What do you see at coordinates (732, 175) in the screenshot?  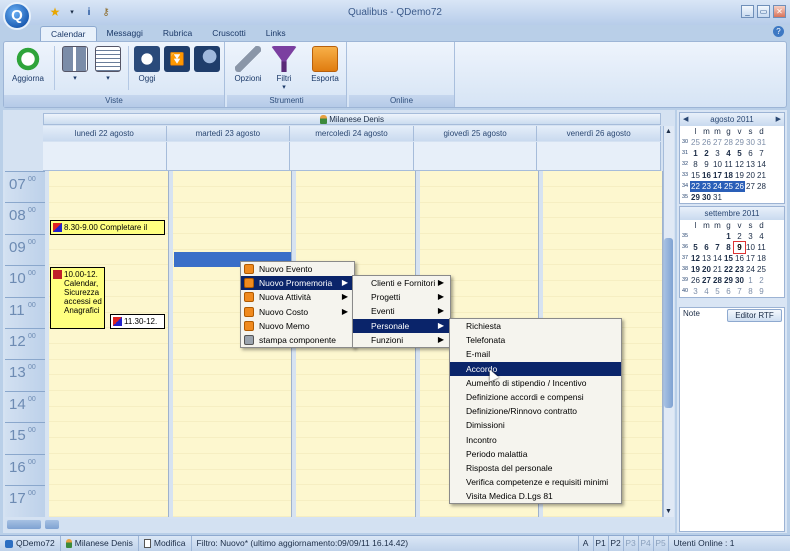 I see `week-row: 33 15 16 17 18 19 20 21` at bounding box center [732, 175].